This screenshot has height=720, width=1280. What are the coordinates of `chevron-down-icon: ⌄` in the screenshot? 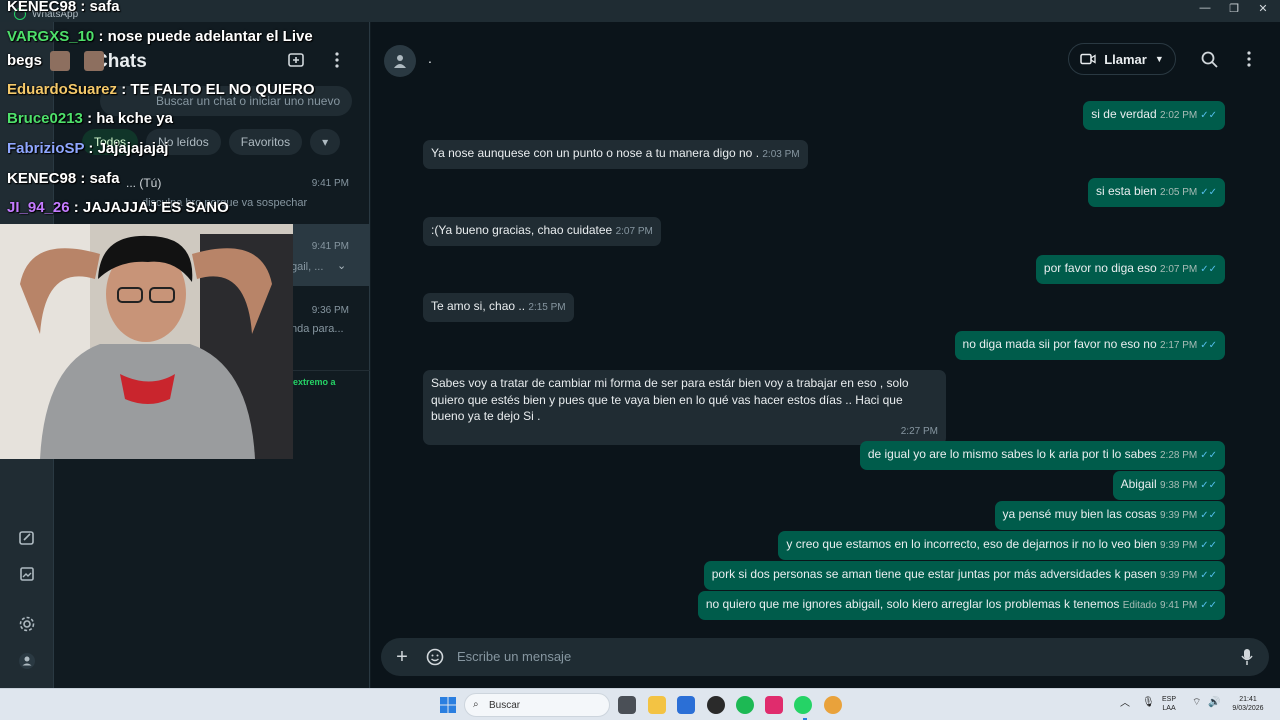 It's located at (341, 265).